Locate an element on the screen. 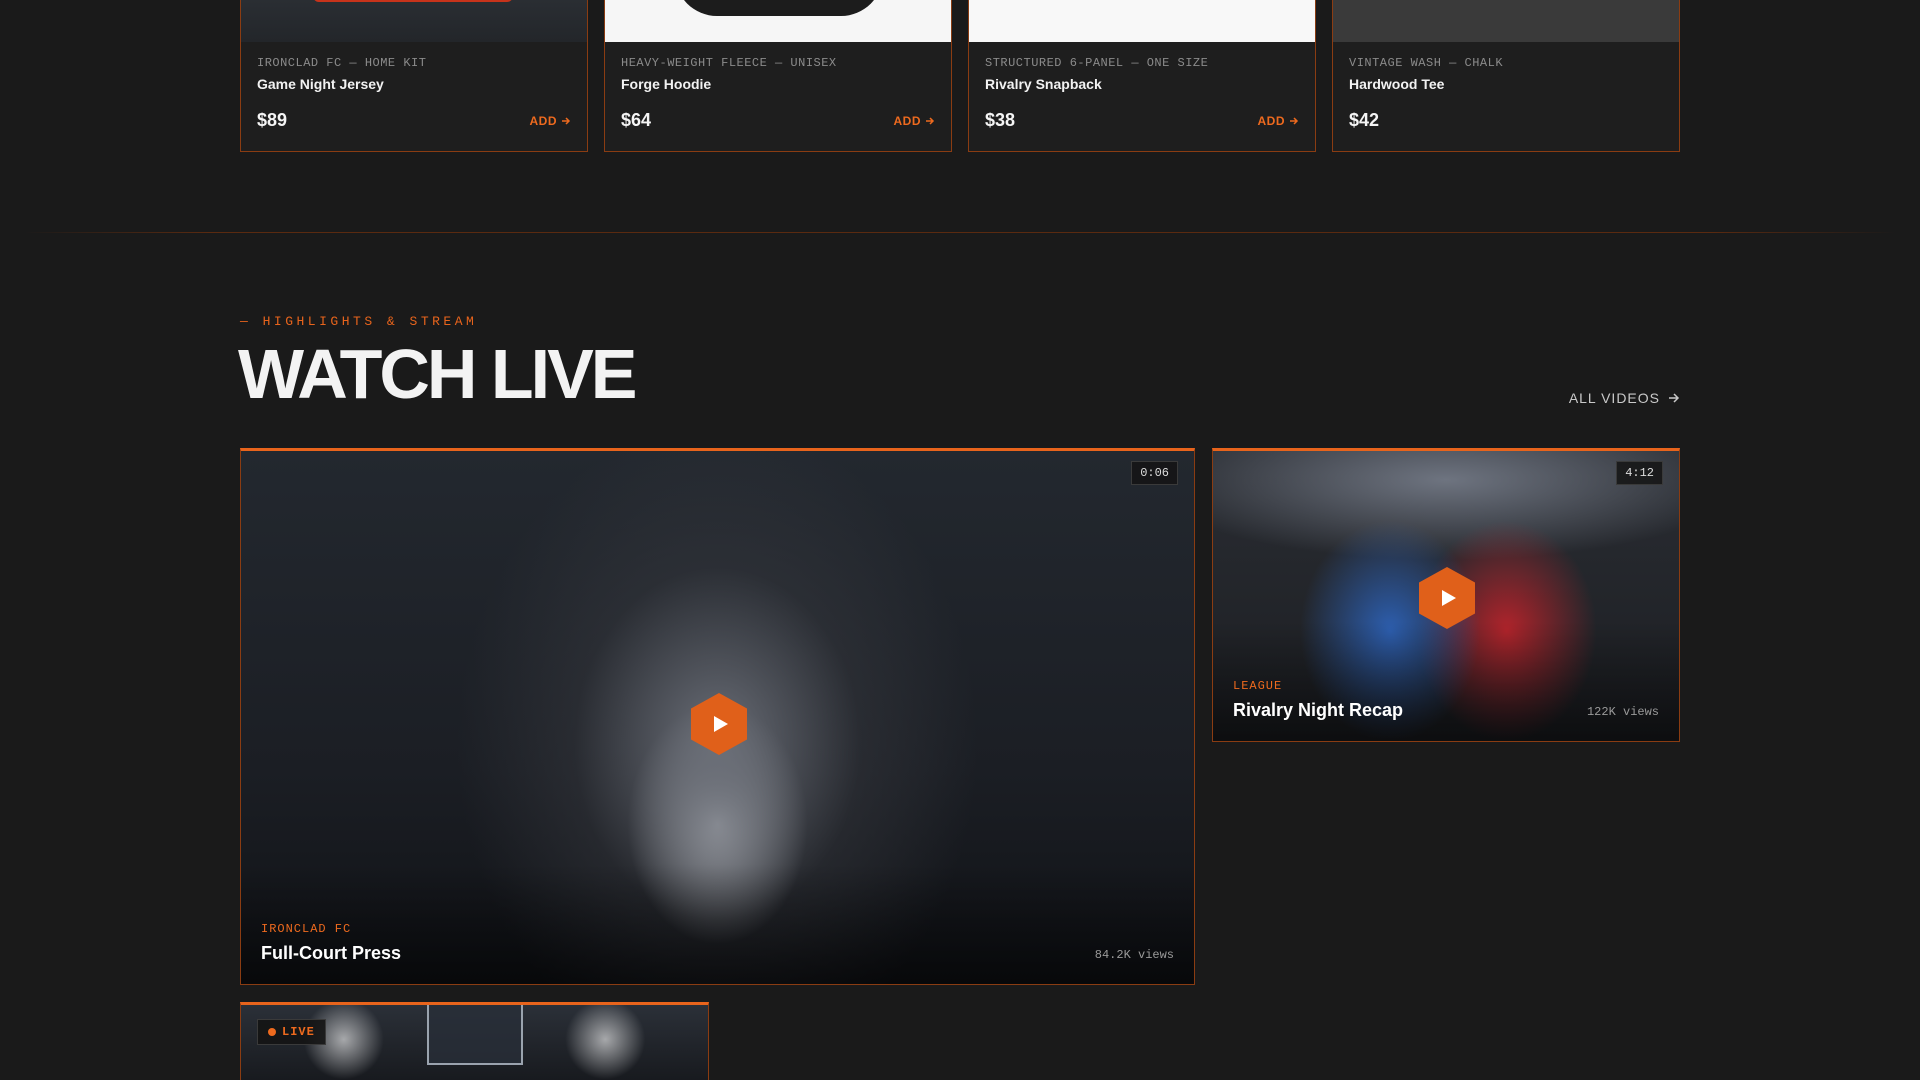 The image size is (1920, 1080). live-stream-card: LIVE is located at coordinates (474, 1041).